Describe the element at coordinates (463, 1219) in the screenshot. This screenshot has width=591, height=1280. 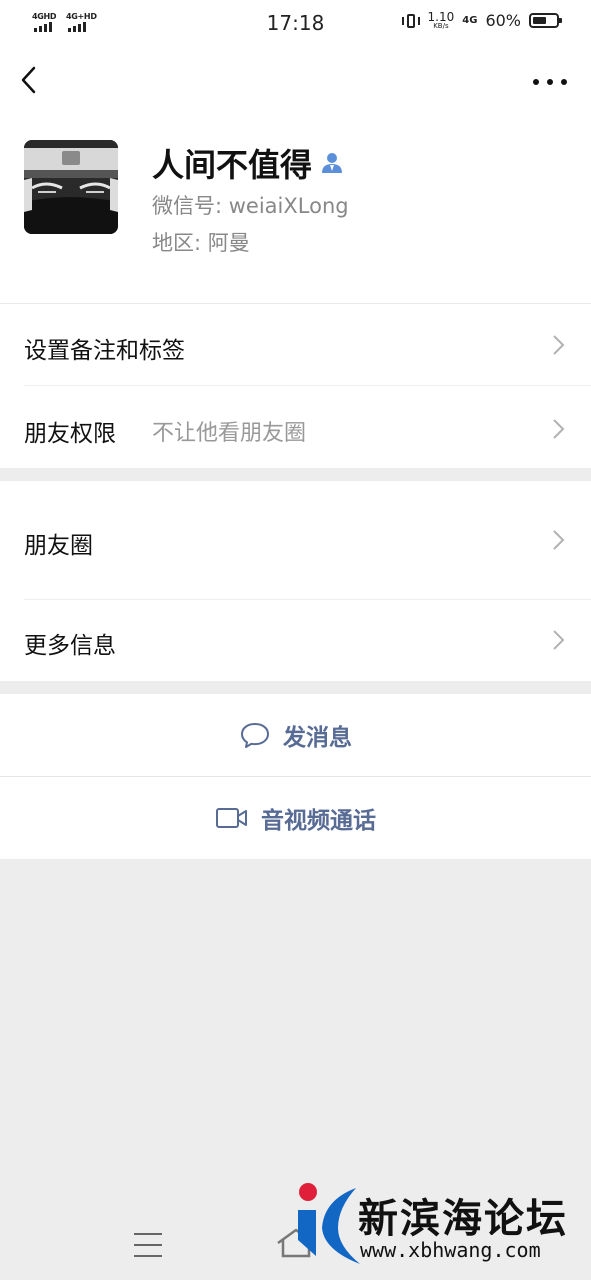
I see `watermark-text: 新滨海论坛` at that location.